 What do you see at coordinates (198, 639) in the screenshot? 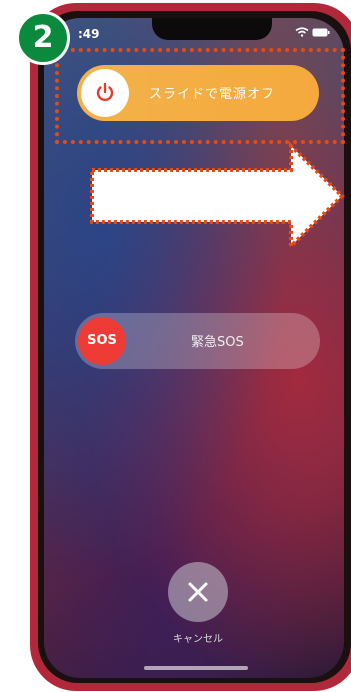
I see `cancel-label: キャンセル` at bounding box center [198, 639].